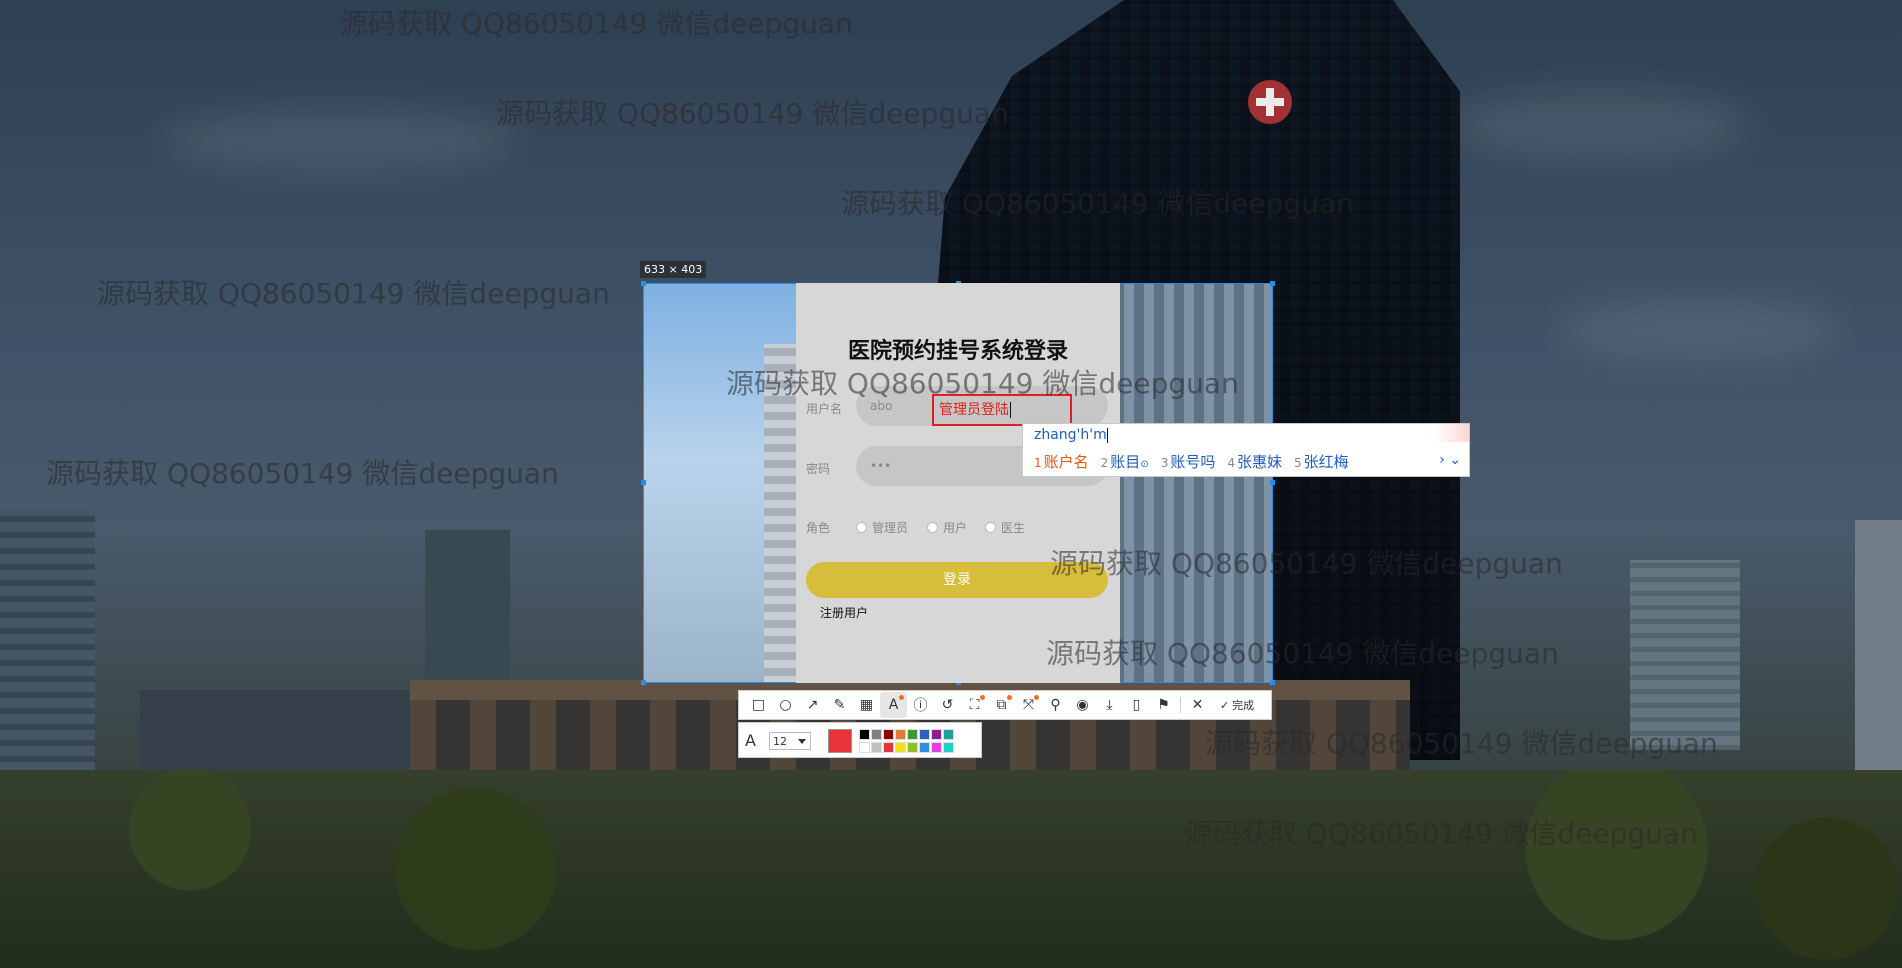  I want to click on rectangle-icon: □, so click(758, 705).